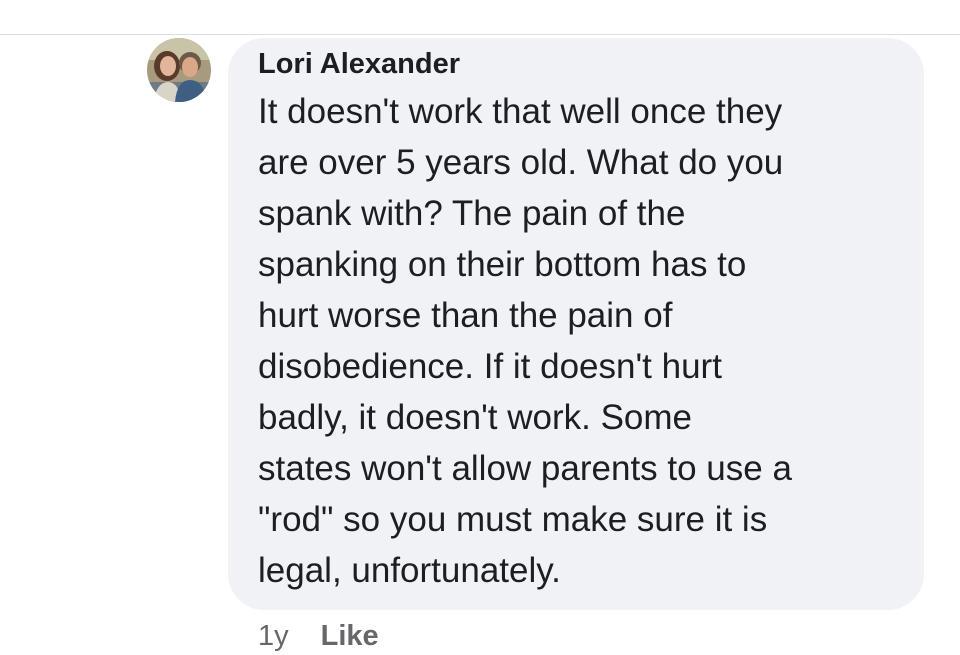 Image resolution: width=960 pixels, height=655 pixels. What do you see at coordinates (480, 34) in the screenshot?
I see `top-divider` at bounding box center [480, 34].